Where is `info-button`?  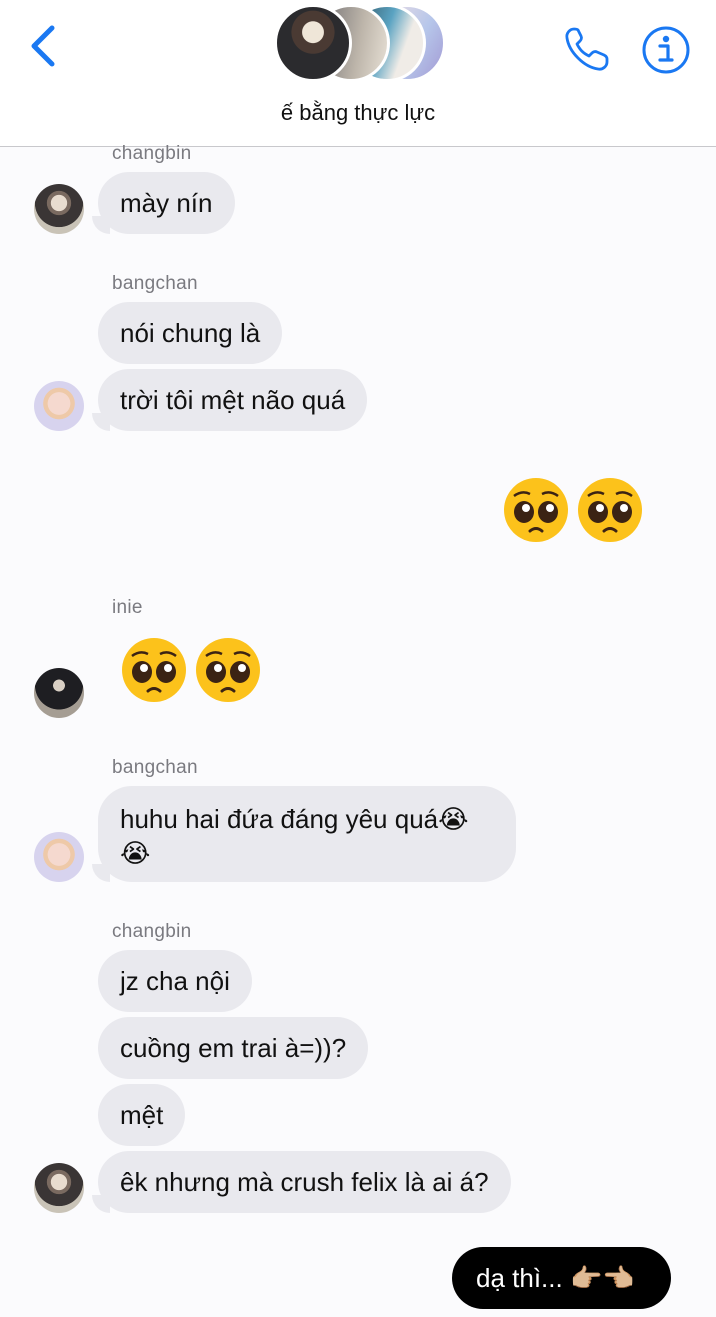 info-button is located at coordinates (666, 50).